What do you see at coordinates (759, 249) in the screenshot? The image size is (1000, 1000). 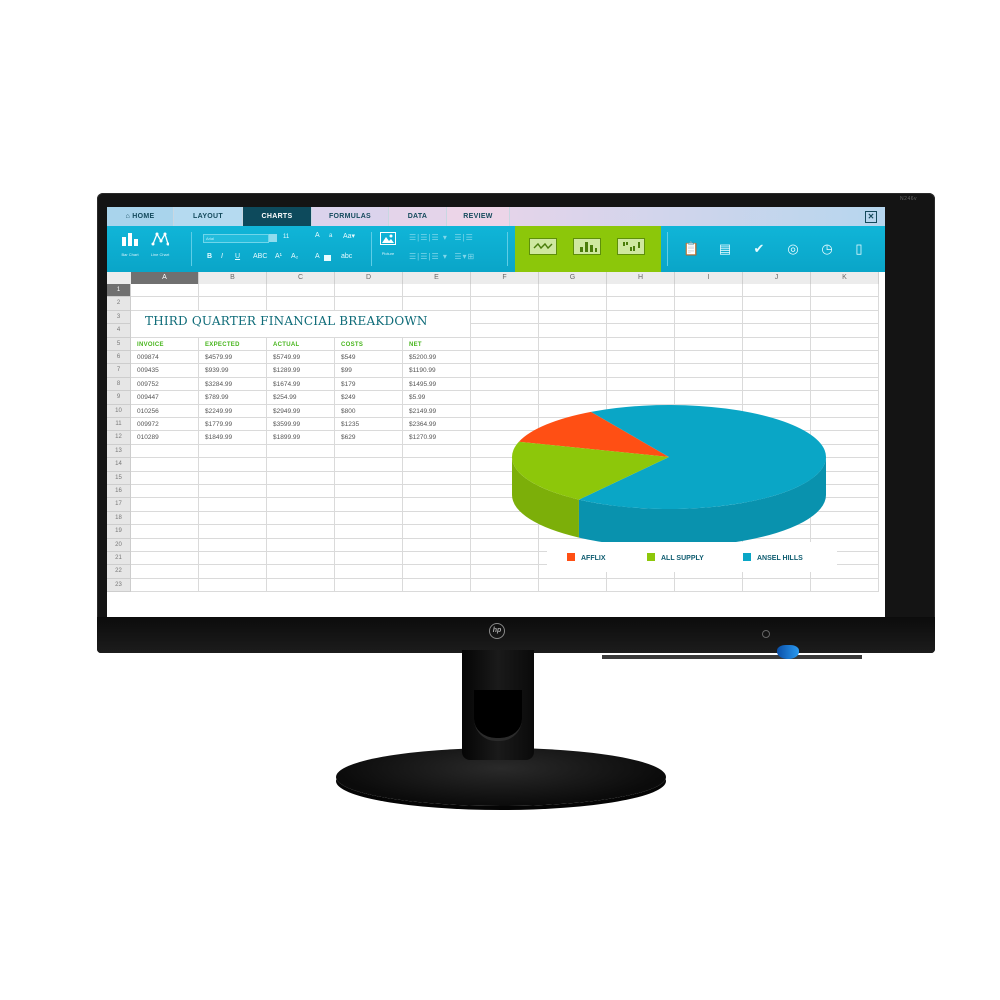 I see `checkmark-icon: ✔` at bounding box center [759, 249].